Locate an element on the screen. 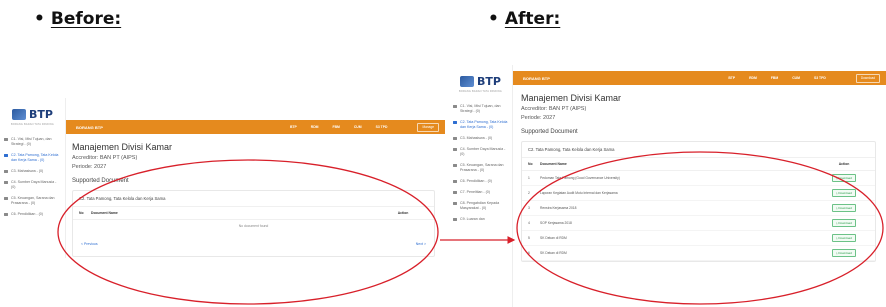 The width and height of the screenshot is (886, 307). pagination: < Previous Next > is located at coordinates (253, 247).